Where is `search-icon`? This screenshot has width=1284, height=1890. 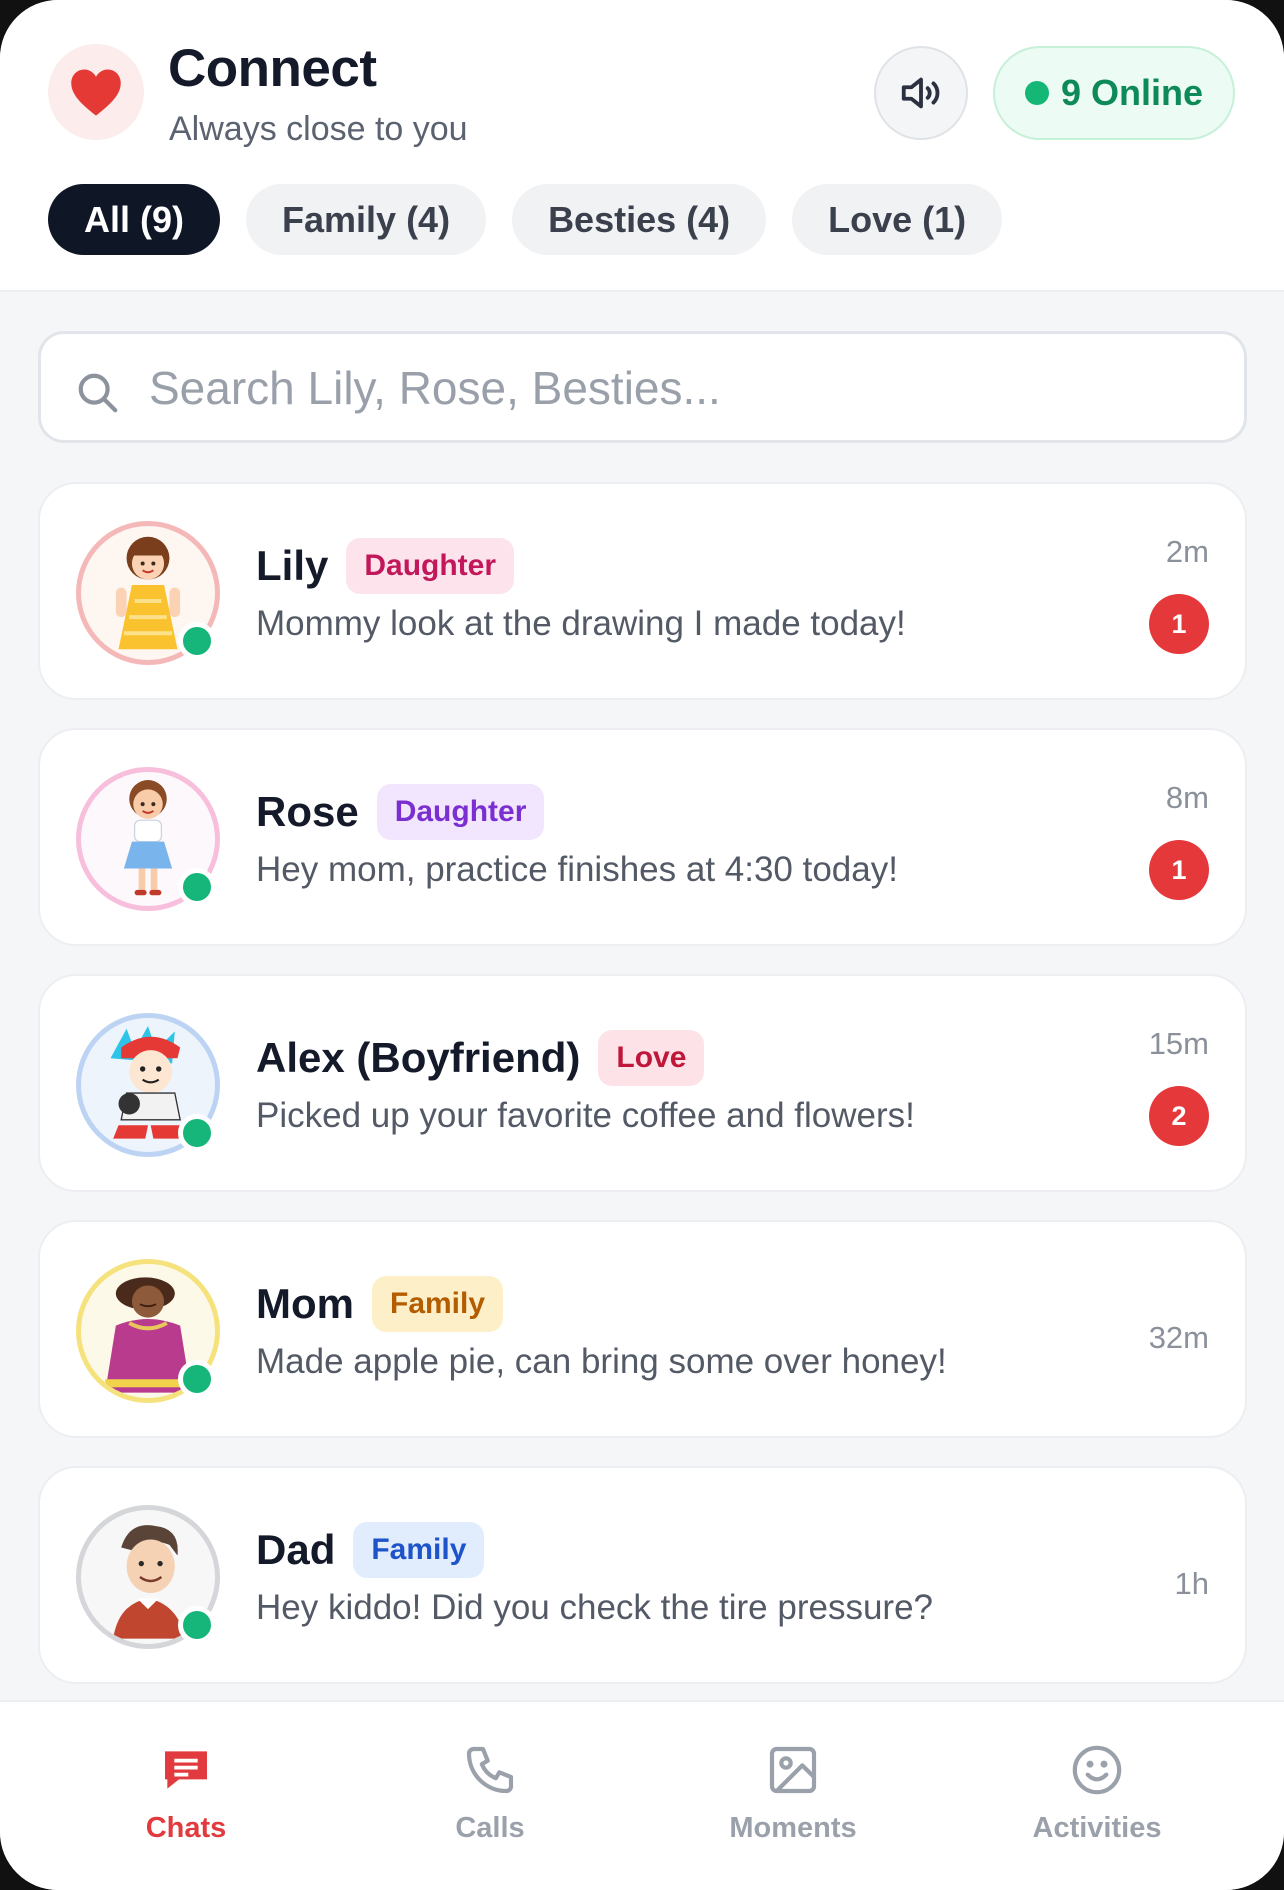
search-icon is located at coordinates (98, 393).